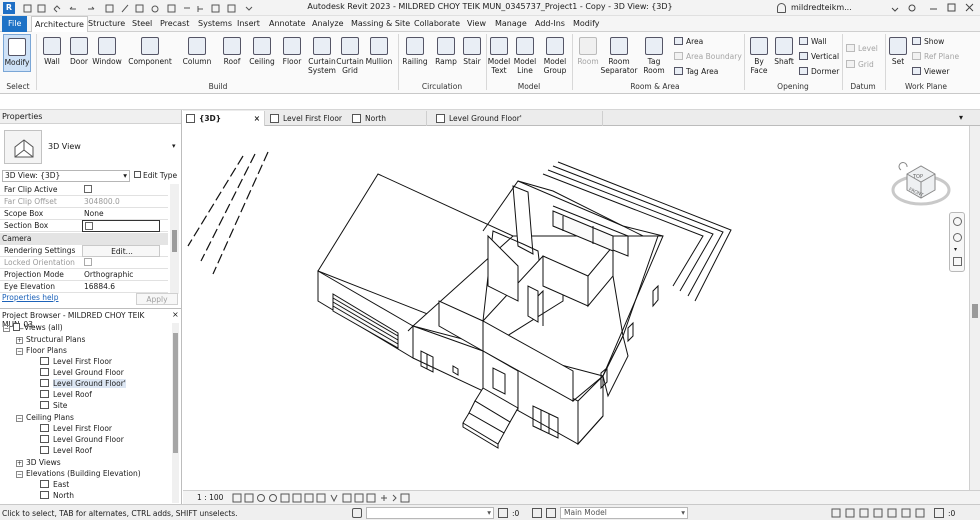  I want to click on model-text-button: Model Text, so click(499, 56).